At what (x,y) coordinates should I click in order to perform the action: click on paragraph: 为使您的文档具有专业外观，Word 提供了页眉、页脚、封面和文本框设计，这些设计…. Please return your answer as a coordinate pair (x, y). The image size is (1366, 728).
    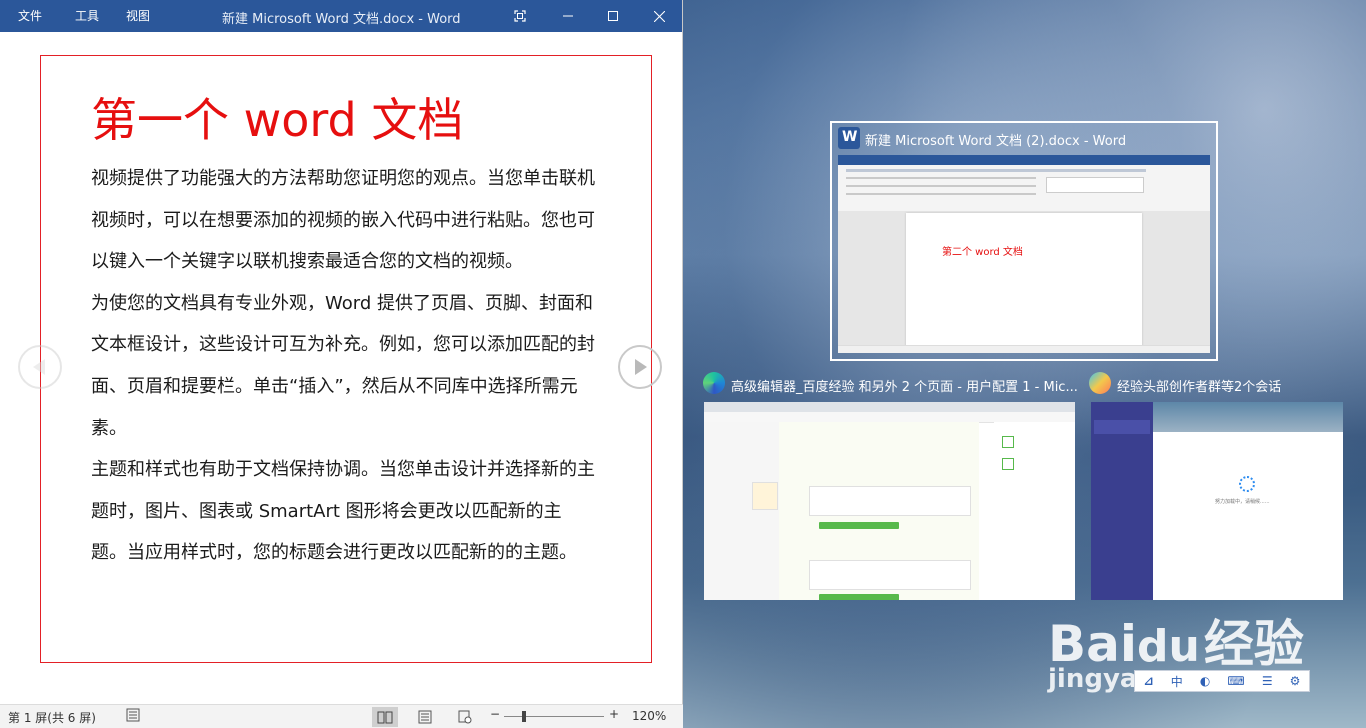
    Looking at the image, I should click on (343, 365).